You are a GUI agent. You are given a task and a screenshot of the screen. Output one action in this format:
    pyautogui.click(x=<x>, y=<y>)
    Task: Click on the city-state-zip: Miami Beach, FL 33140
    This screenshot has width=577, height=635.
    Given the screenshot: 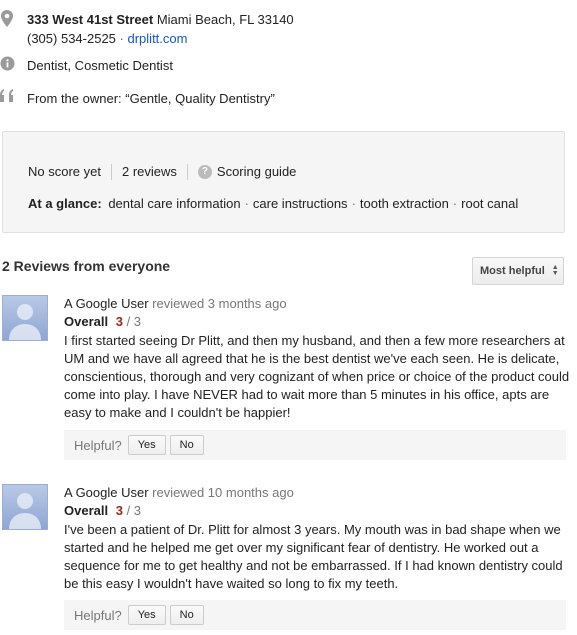 What is the action you would take?
    pyautogui.click(x=225, y=19)
    